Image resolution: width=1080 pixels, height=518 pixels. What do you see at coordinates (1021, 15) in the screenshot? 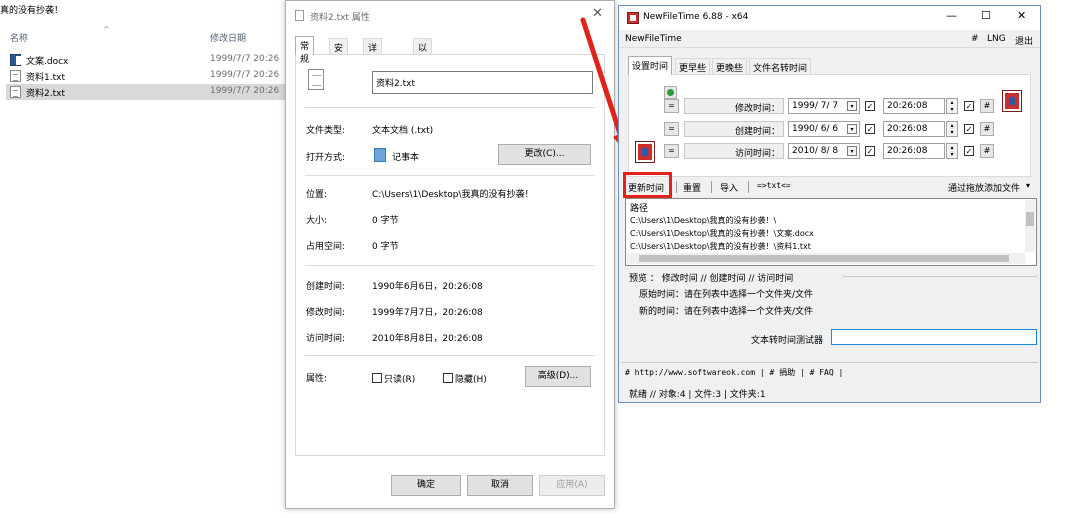
I see `close-icon: ✕` at bounding box center [1021, 15].